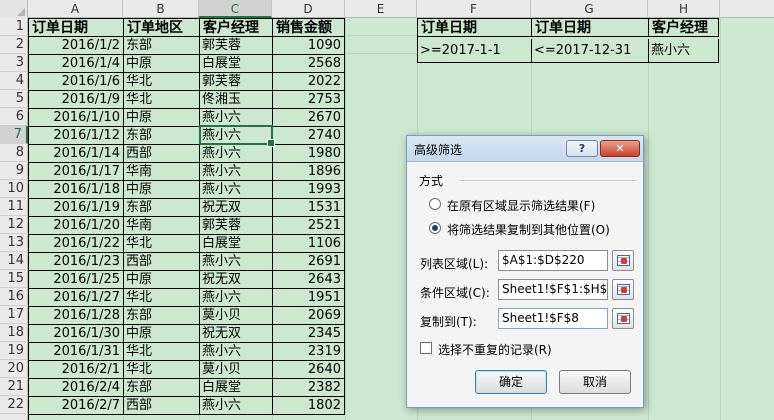 This screenshot has width=774, height=420. What do you see at coordinates (14, 261) in the screenshot?
I see `row-header: 14` at bounding box center [14, 261].